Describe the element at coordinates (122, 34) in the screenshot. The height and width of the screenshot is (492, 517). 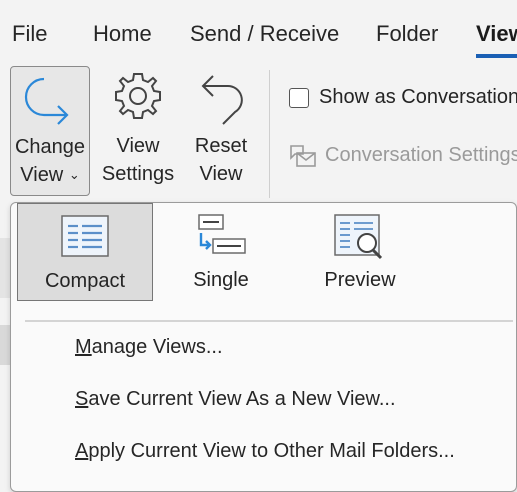
I see `tab-home: Home` at that location.